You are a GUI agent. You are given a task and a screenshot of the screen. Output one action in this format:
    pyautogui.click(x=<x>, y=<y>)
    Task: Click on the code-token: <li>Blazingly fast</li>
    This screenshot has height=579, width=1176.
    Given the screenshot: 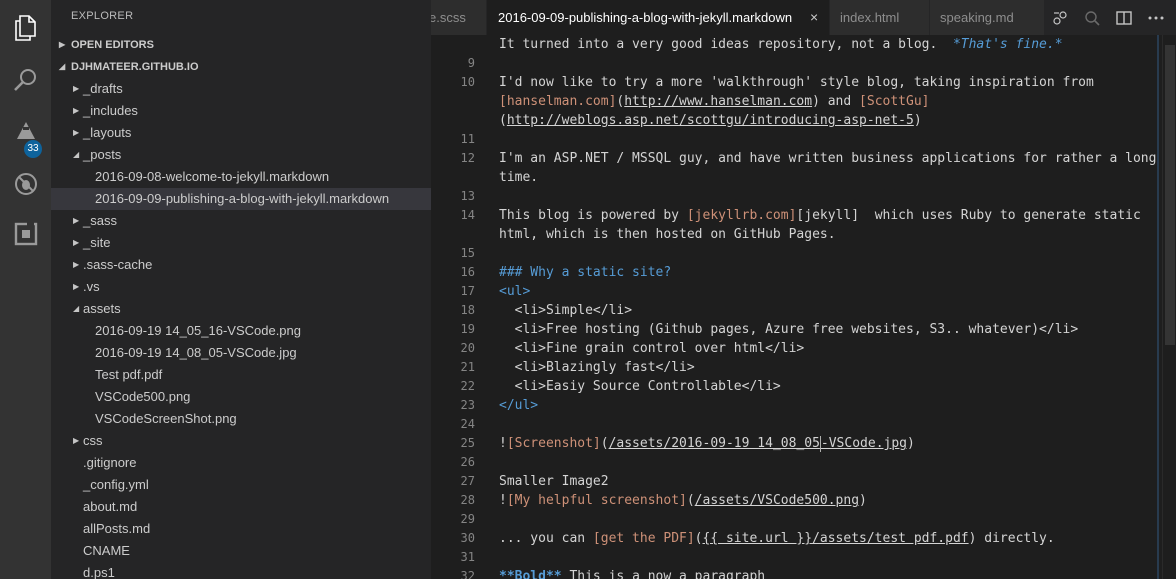 What is the action you would take?
    pyautogui.click(x=597, y=367)
    